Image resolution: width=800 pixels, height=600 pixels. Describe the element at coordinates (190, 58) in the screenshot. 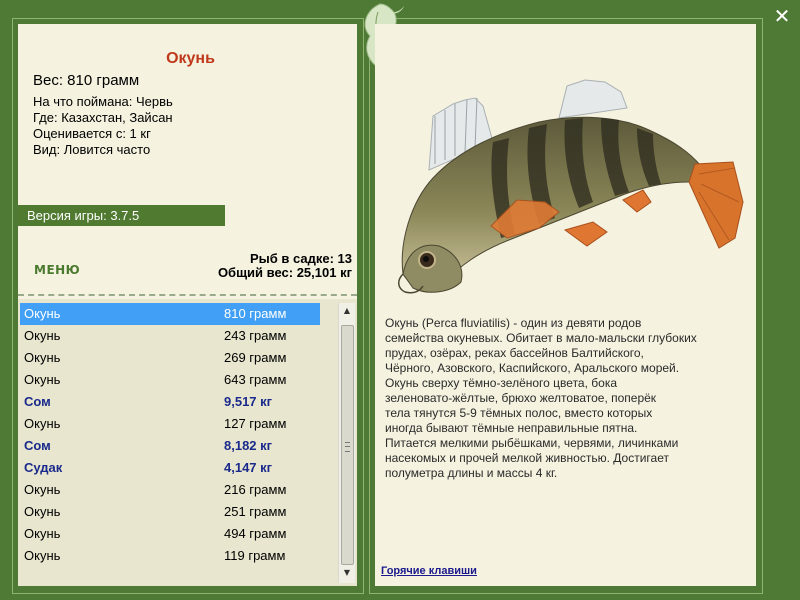

I see `fish-title: Окунь` at that location.